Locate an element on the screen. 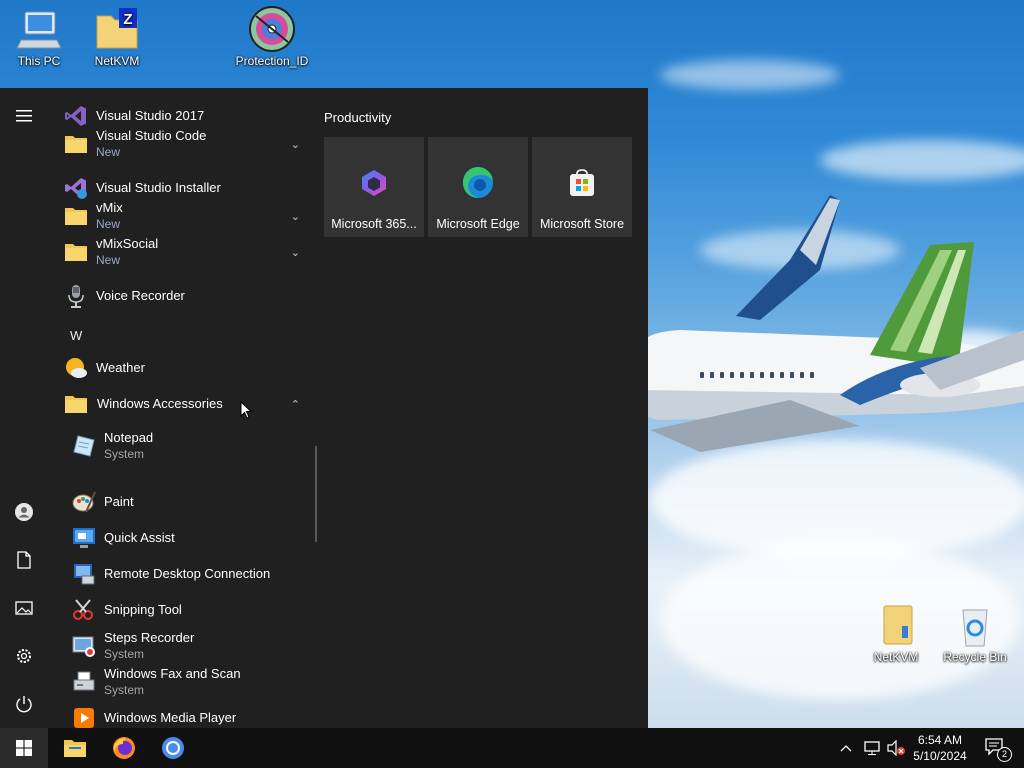 The image size is (1024, 768). mouse-cursor-icon is located at coordinates (246, 410).